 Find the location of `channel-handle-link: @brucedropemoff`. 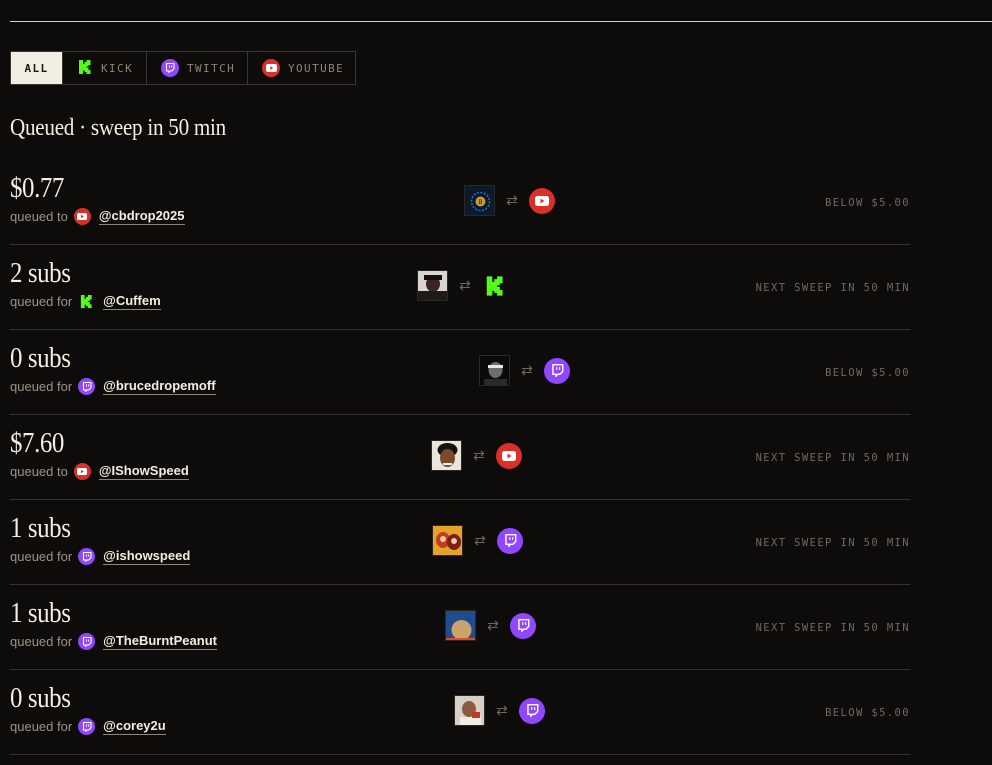

channel-handle-link: @brucedropemoff is located at coordinates (159, 386).